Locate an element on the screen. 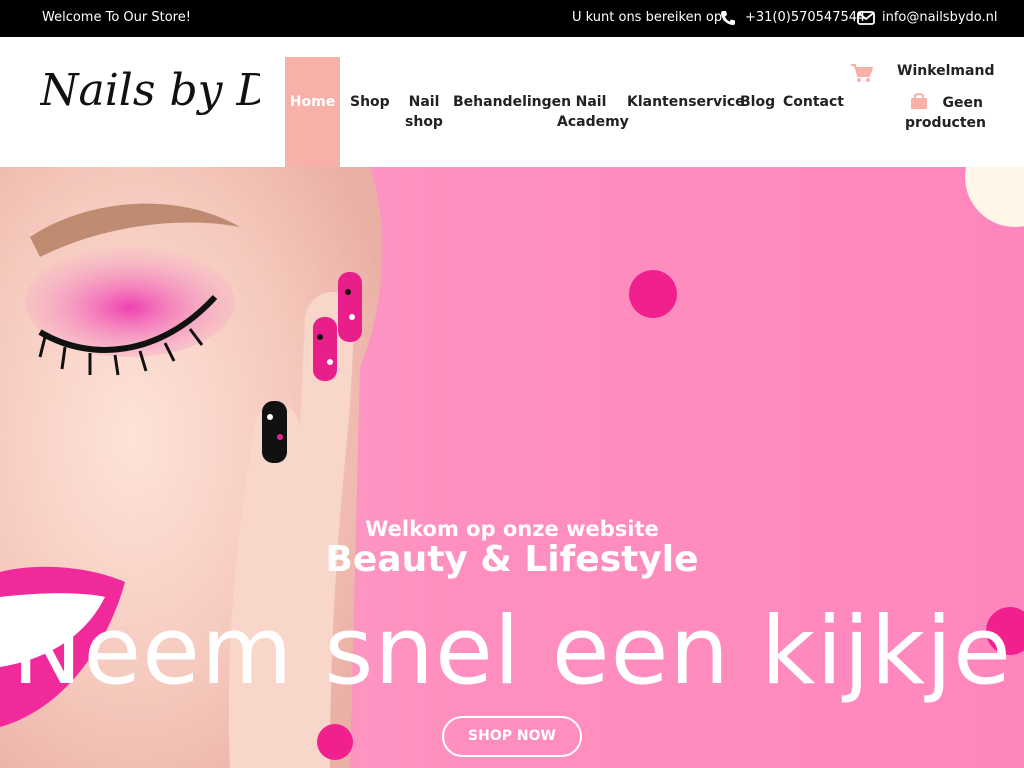  hero-welcome: Welkom op onze website is located at coordinates (512, 529).